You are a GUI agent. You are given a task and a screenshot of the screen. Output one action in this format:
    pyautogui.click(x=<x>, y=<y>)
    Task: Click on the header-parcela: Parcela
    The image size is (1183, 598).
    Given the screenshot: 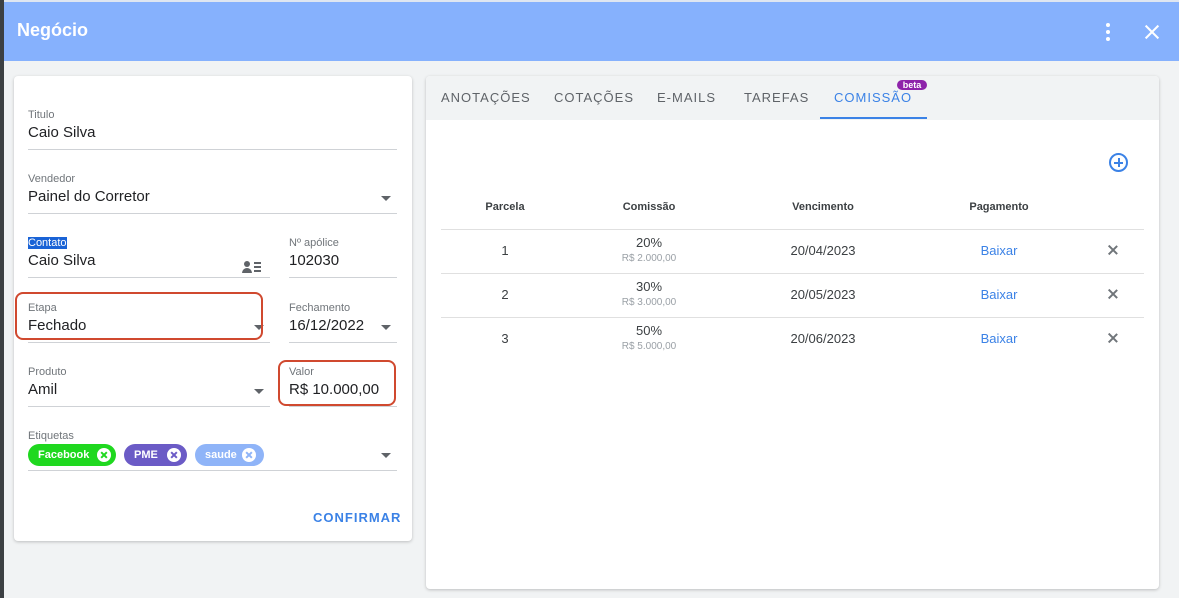 What is the action you would take?
    pyautogui.click(x=505, y=207)
    